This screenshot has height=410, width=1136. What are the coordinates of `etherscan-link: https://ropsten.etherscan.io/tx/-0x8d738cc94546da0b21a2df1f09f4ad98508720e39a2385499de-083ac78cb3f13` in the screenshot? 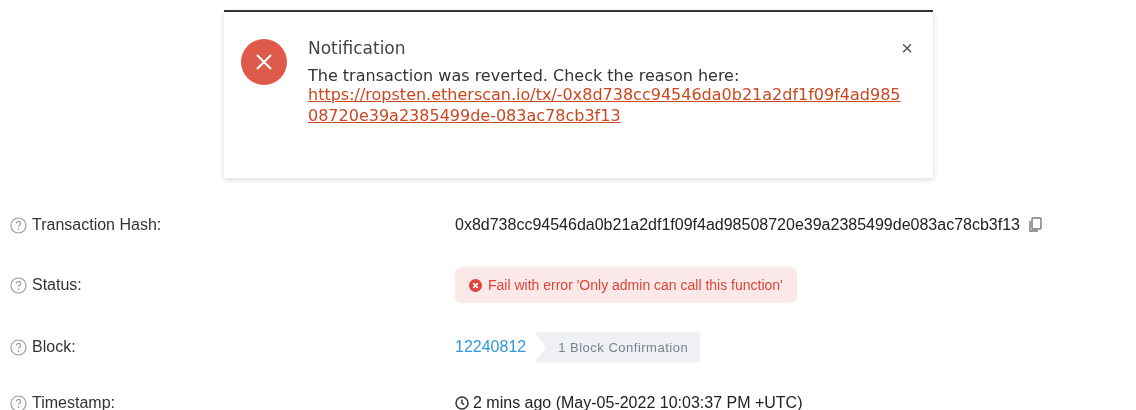 It's located at (608, 106).